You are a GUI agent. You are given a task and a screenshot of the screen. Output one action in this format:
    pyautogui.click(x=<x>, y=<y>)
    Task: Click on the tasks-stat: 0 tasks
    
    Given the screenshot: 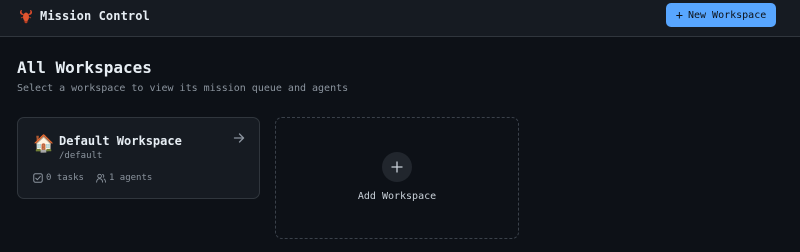 What is the action you would take?
    pyautogui.click(x=58, y=178)
    